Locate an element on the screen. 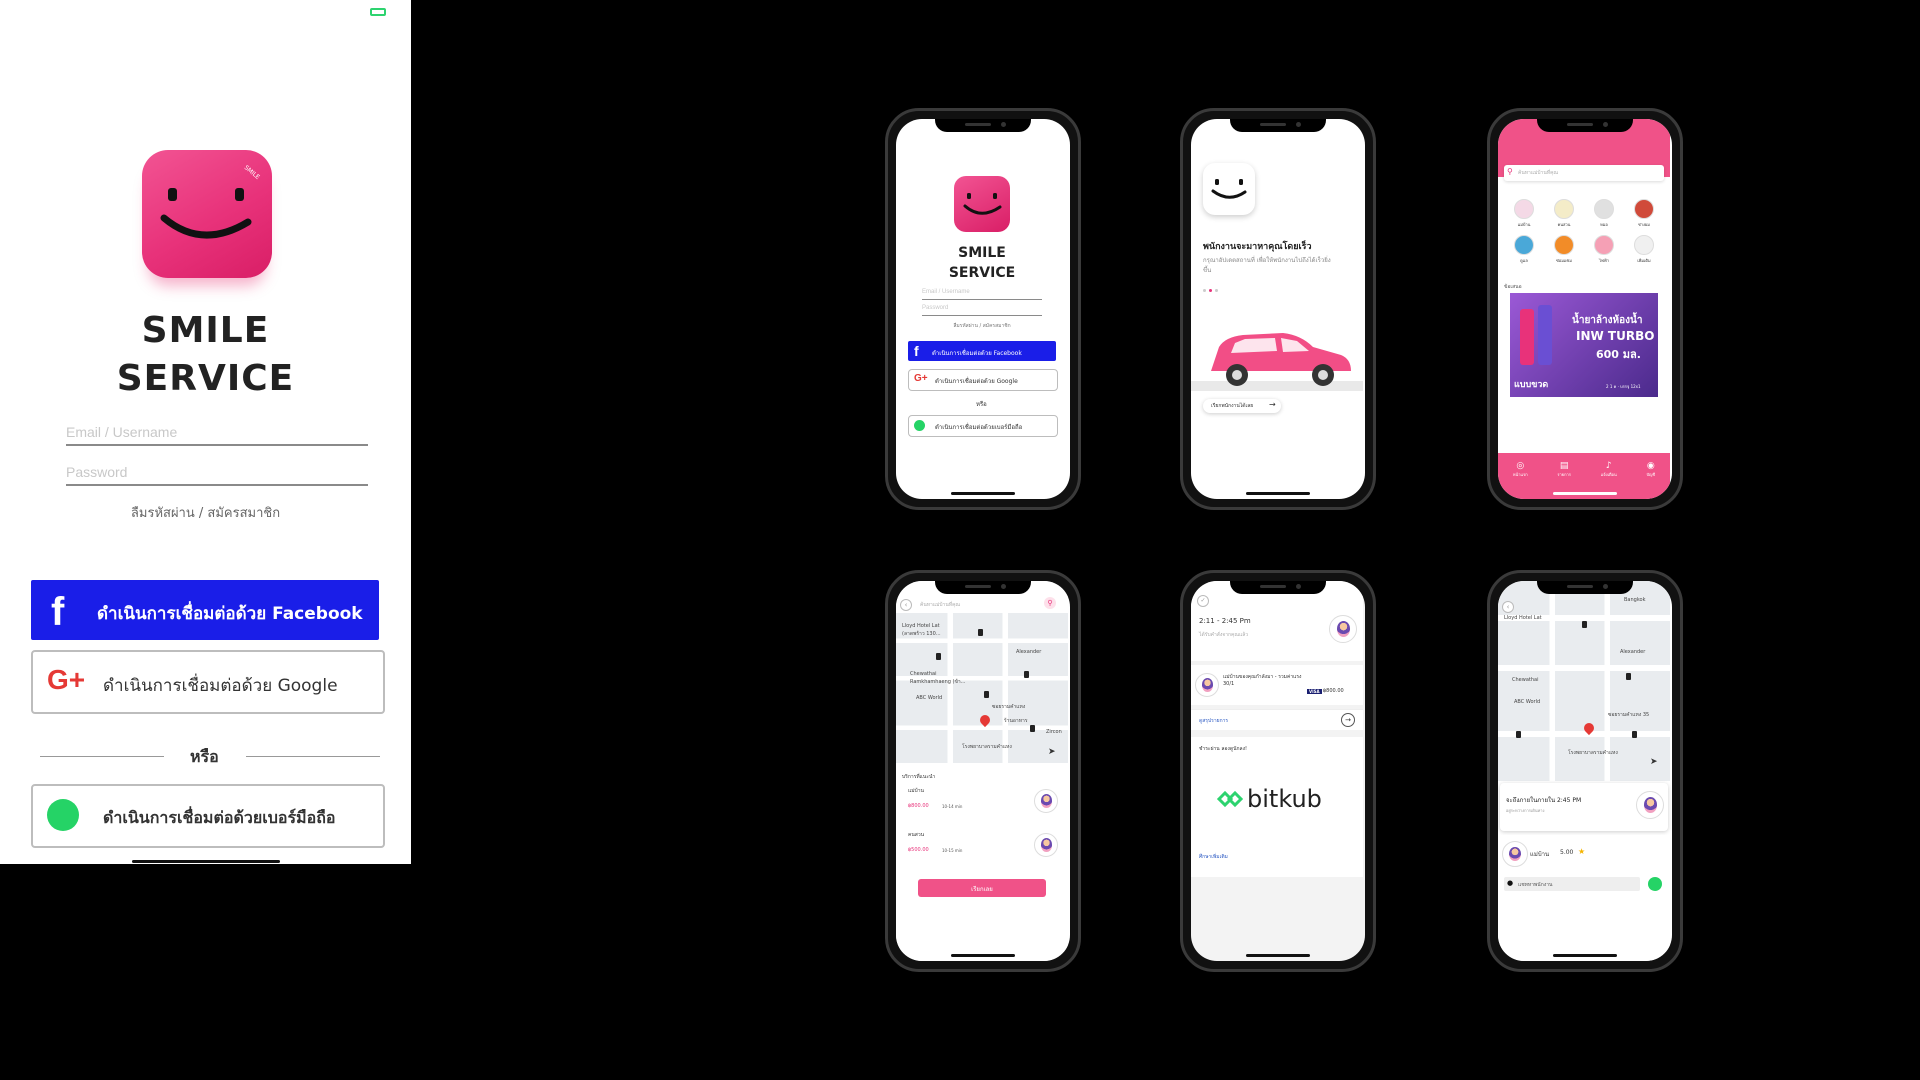 This screenshot has width=1920, height=1080. worker-rating: 5.00 is located at coordinates (1567, 852).